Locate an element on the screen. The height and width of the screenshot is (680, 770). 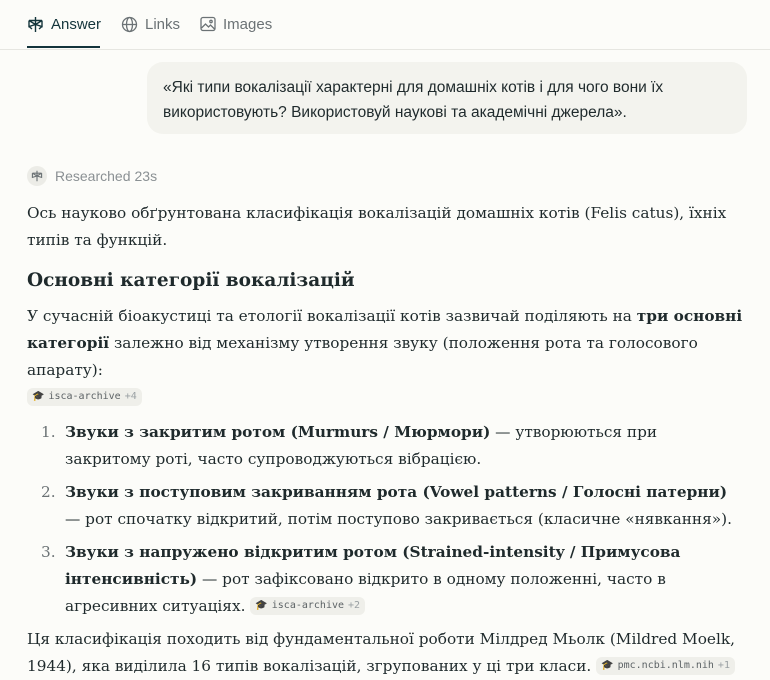
citation-count: +1 is located at coordinates (723, 665).